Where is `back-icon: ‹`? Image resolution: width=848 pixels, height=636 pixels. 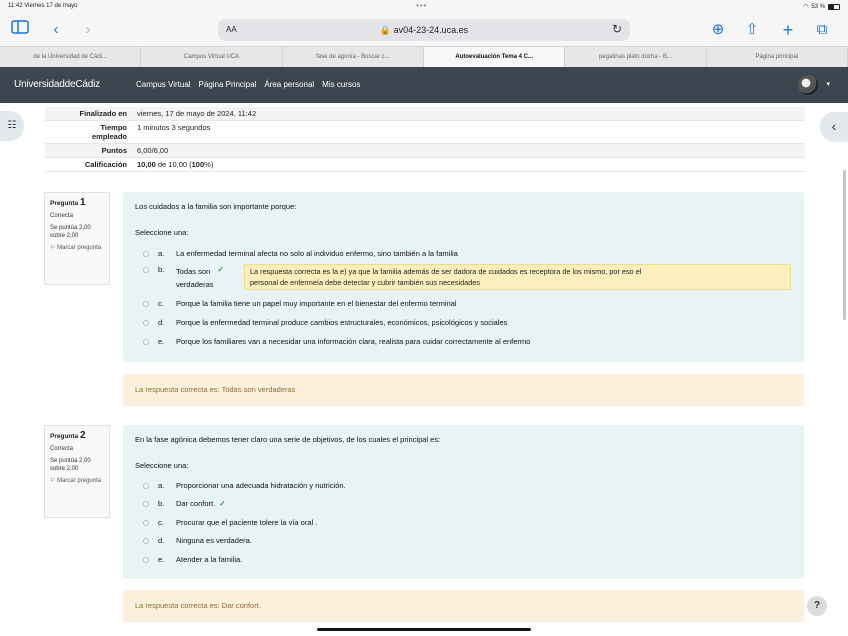
back-icon: ‹ is located at coordinates (56, 30).